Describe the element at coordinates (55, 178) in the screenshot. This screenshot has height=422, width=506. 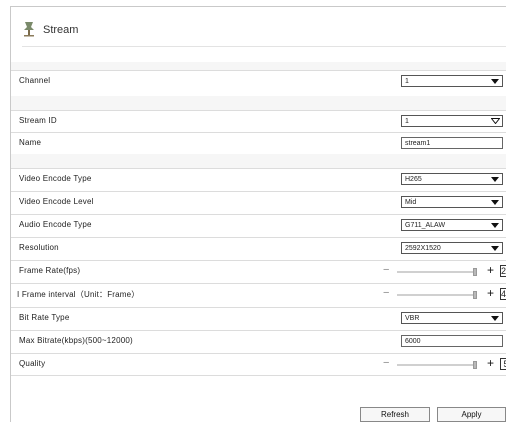
I see `video-encode-type-label: Video Encode Type` at that location.